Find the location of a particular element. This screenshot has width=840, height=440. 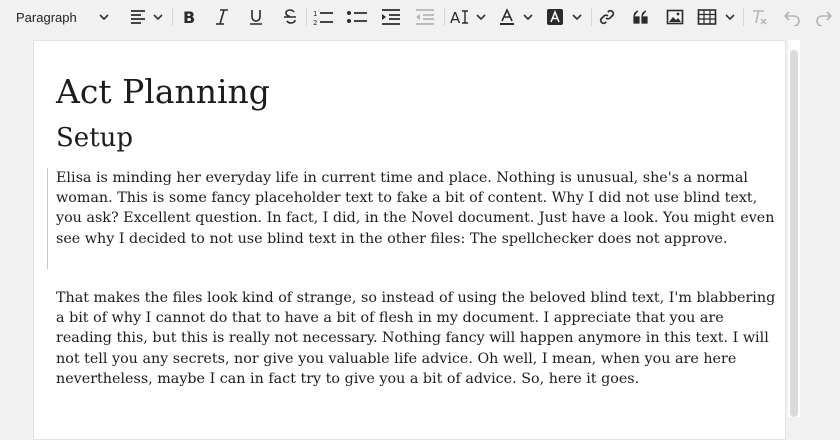

indent-icon is located at coordinates (391, 17).